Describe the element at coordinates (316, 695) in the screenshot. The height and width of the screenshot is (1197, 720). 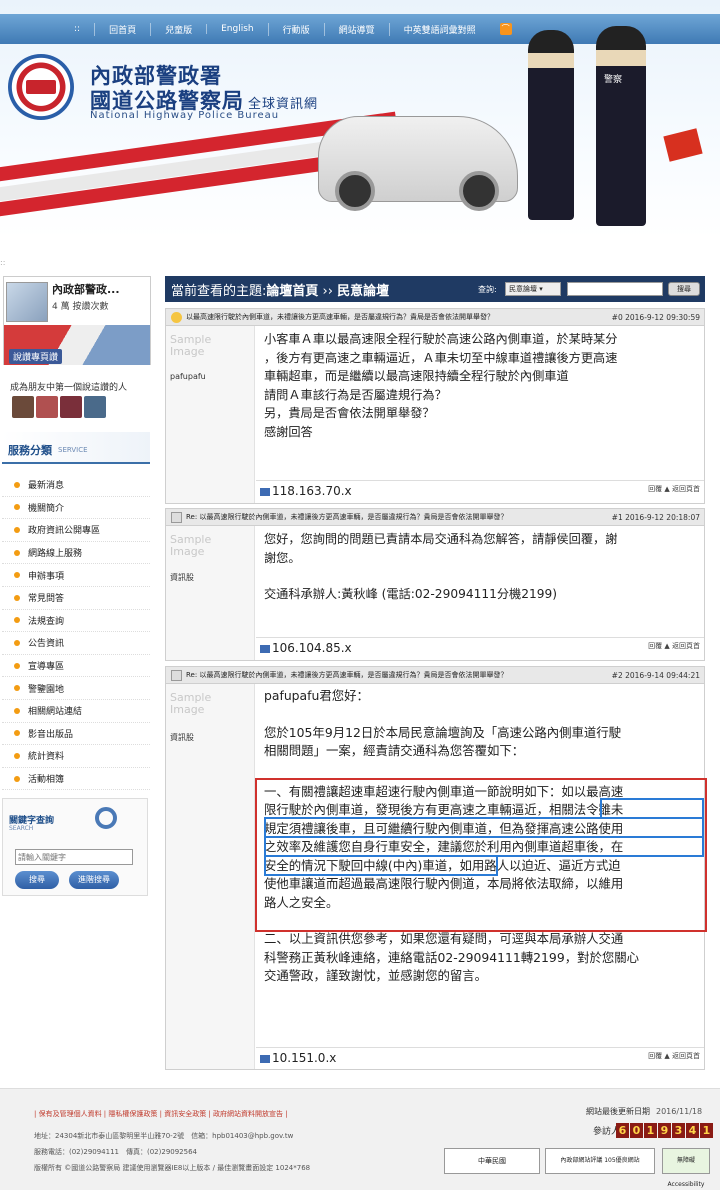
I see `post-line: pafupafu君您好：` at that location.